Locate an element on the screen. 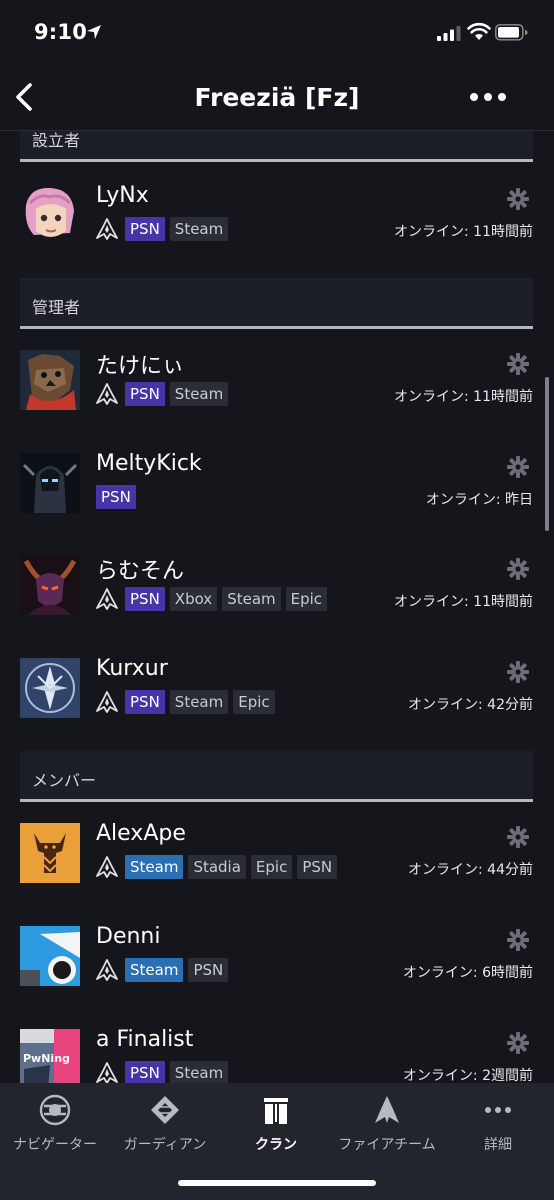 The width and height of the screenshot is (554, 1200). member-name: Denni is located at coordinates (128, 936).